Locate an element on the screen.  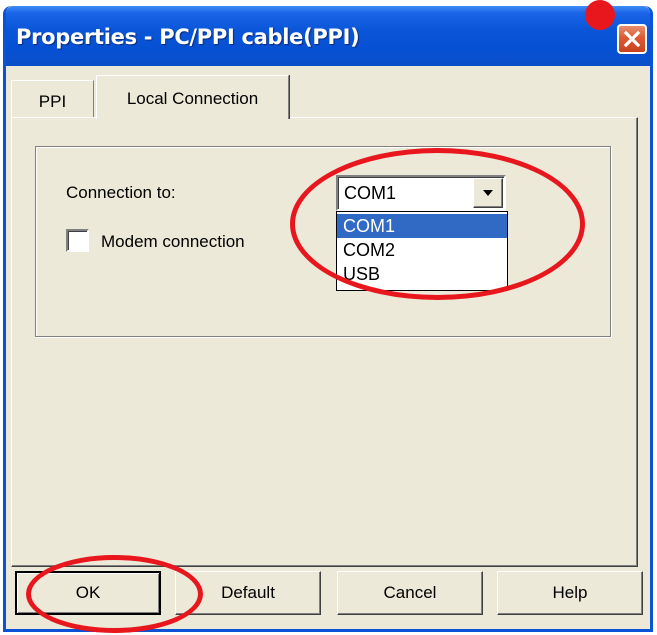
connection-select-value: COM1 is located at coordinates (370, 193).